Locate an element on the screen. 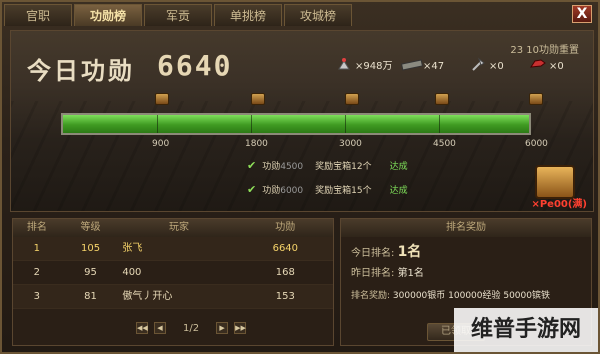  merit-task-row: ✔ 功勋4500 奖励宝箱12个 达成 is located at coordinates (327, 165).